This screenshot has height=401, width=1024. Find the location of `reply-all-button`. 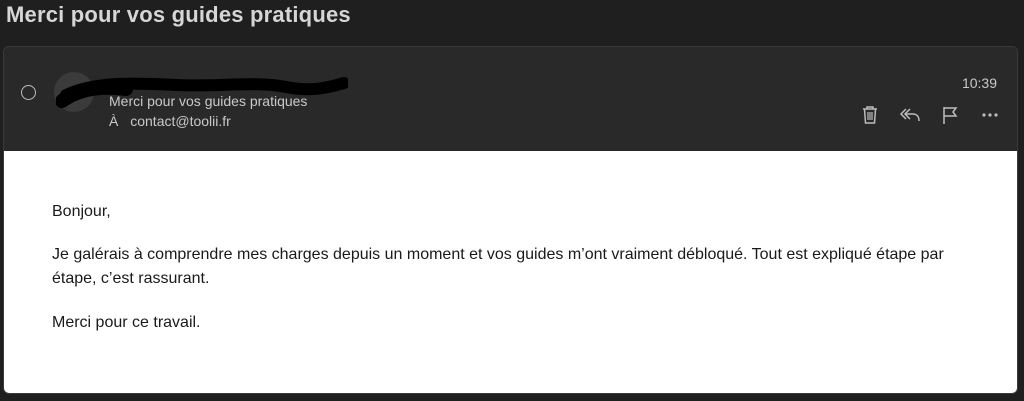

reply-all-button is located at coordinates (910, 115).